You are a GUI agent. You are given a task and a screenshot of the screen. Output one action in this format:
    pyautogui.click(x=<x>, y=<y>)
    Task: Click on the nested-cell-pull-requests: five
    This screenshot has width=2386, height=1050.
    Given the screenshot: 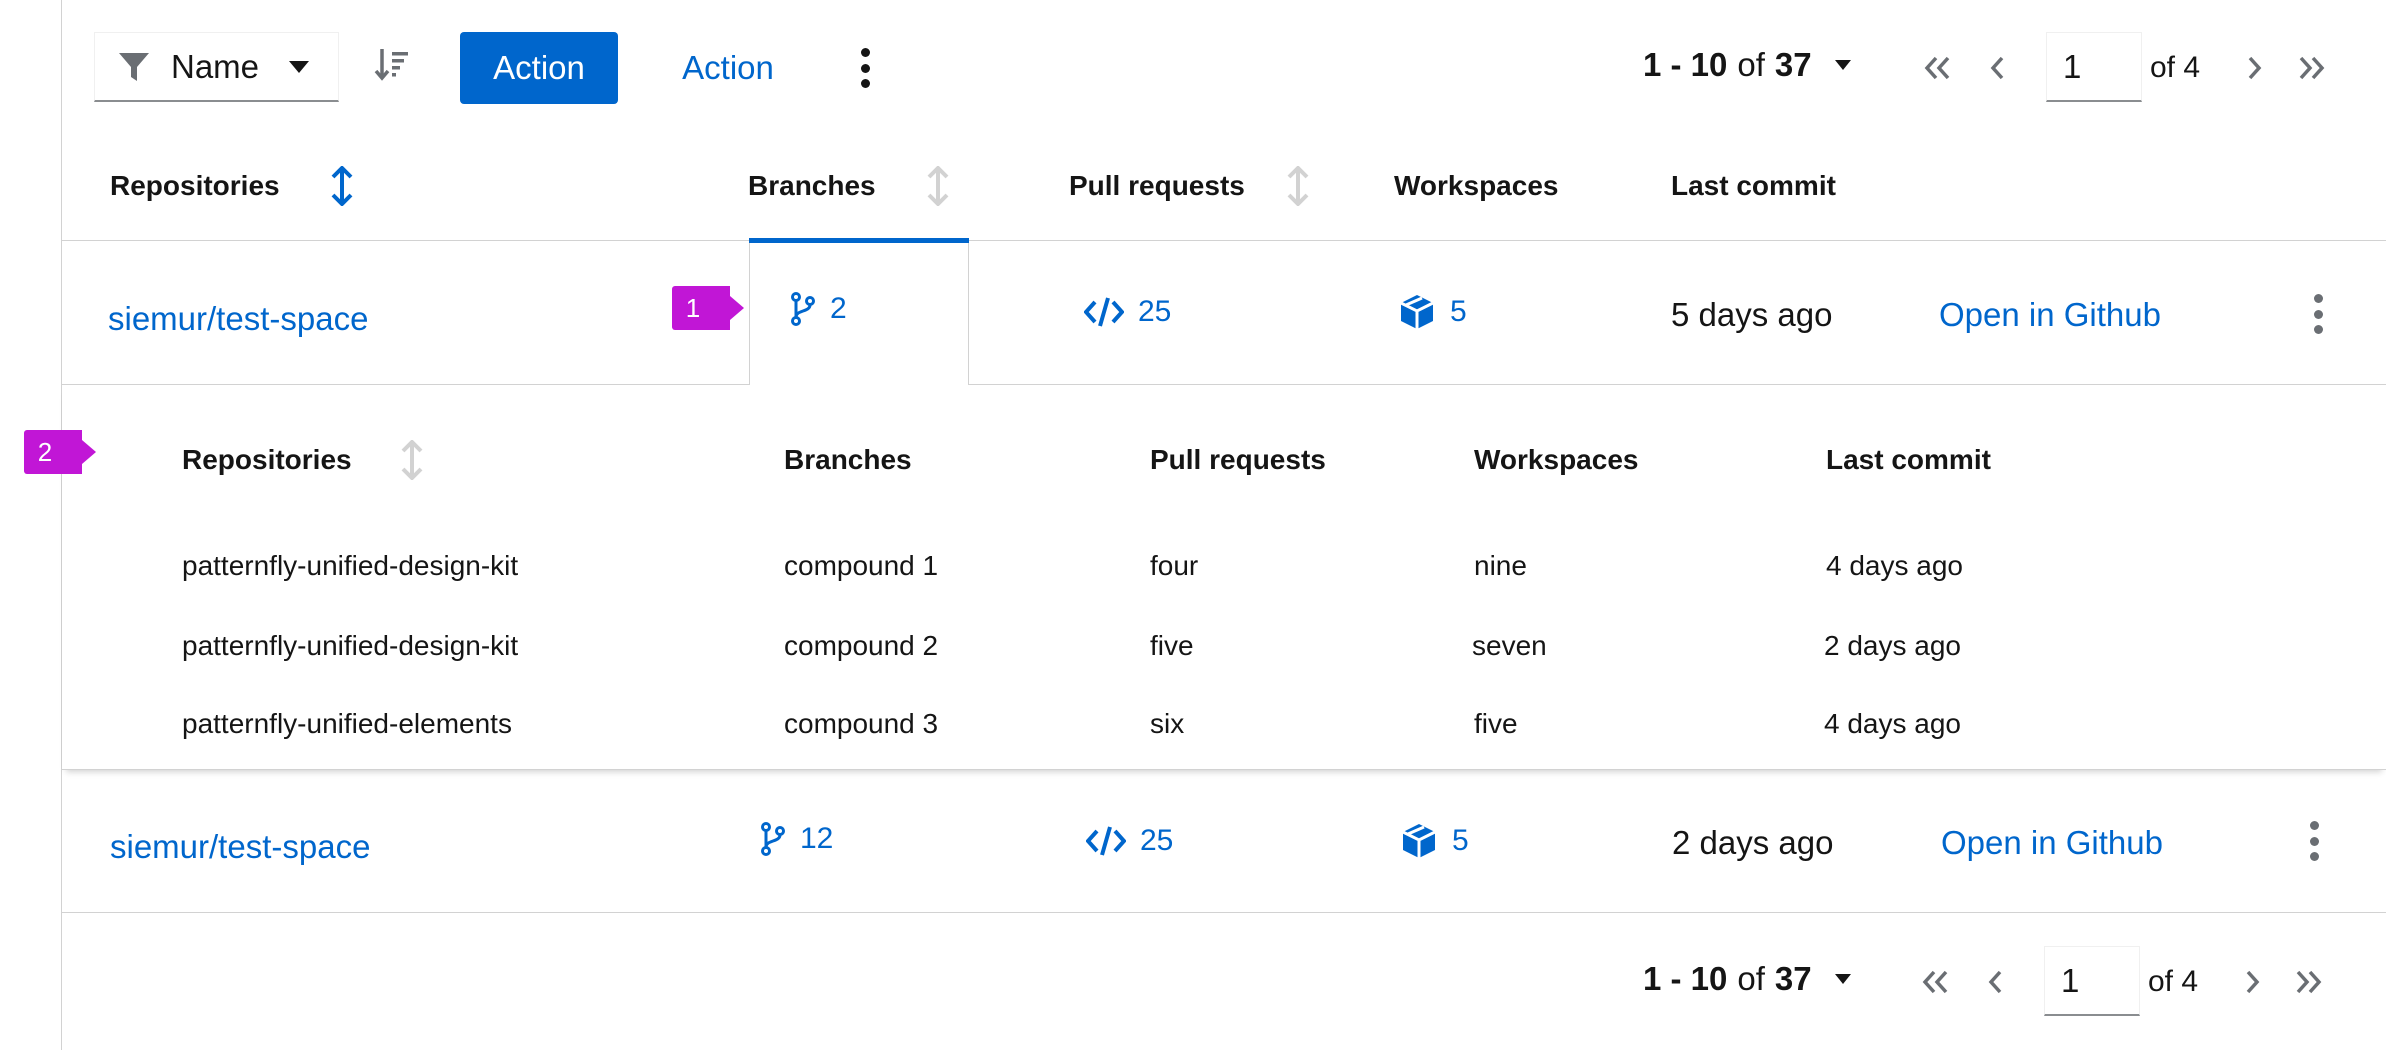 What is the action you would take?
    pyautogui.click(x=1172, y=645)
    